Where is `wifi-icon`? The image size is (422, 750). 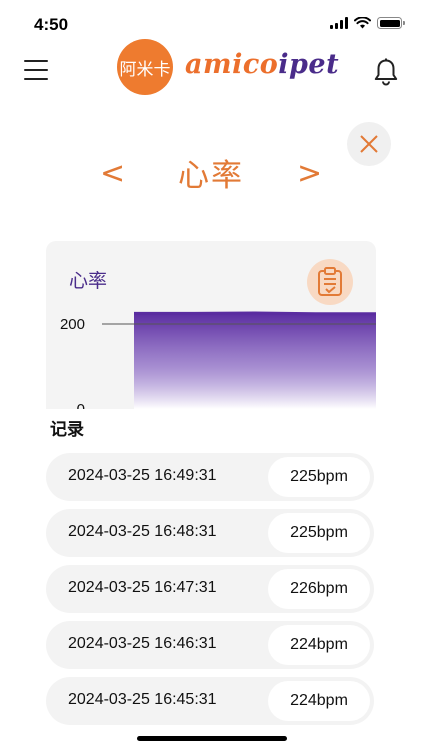 wifi-icon is located at coordinates (362, 23).